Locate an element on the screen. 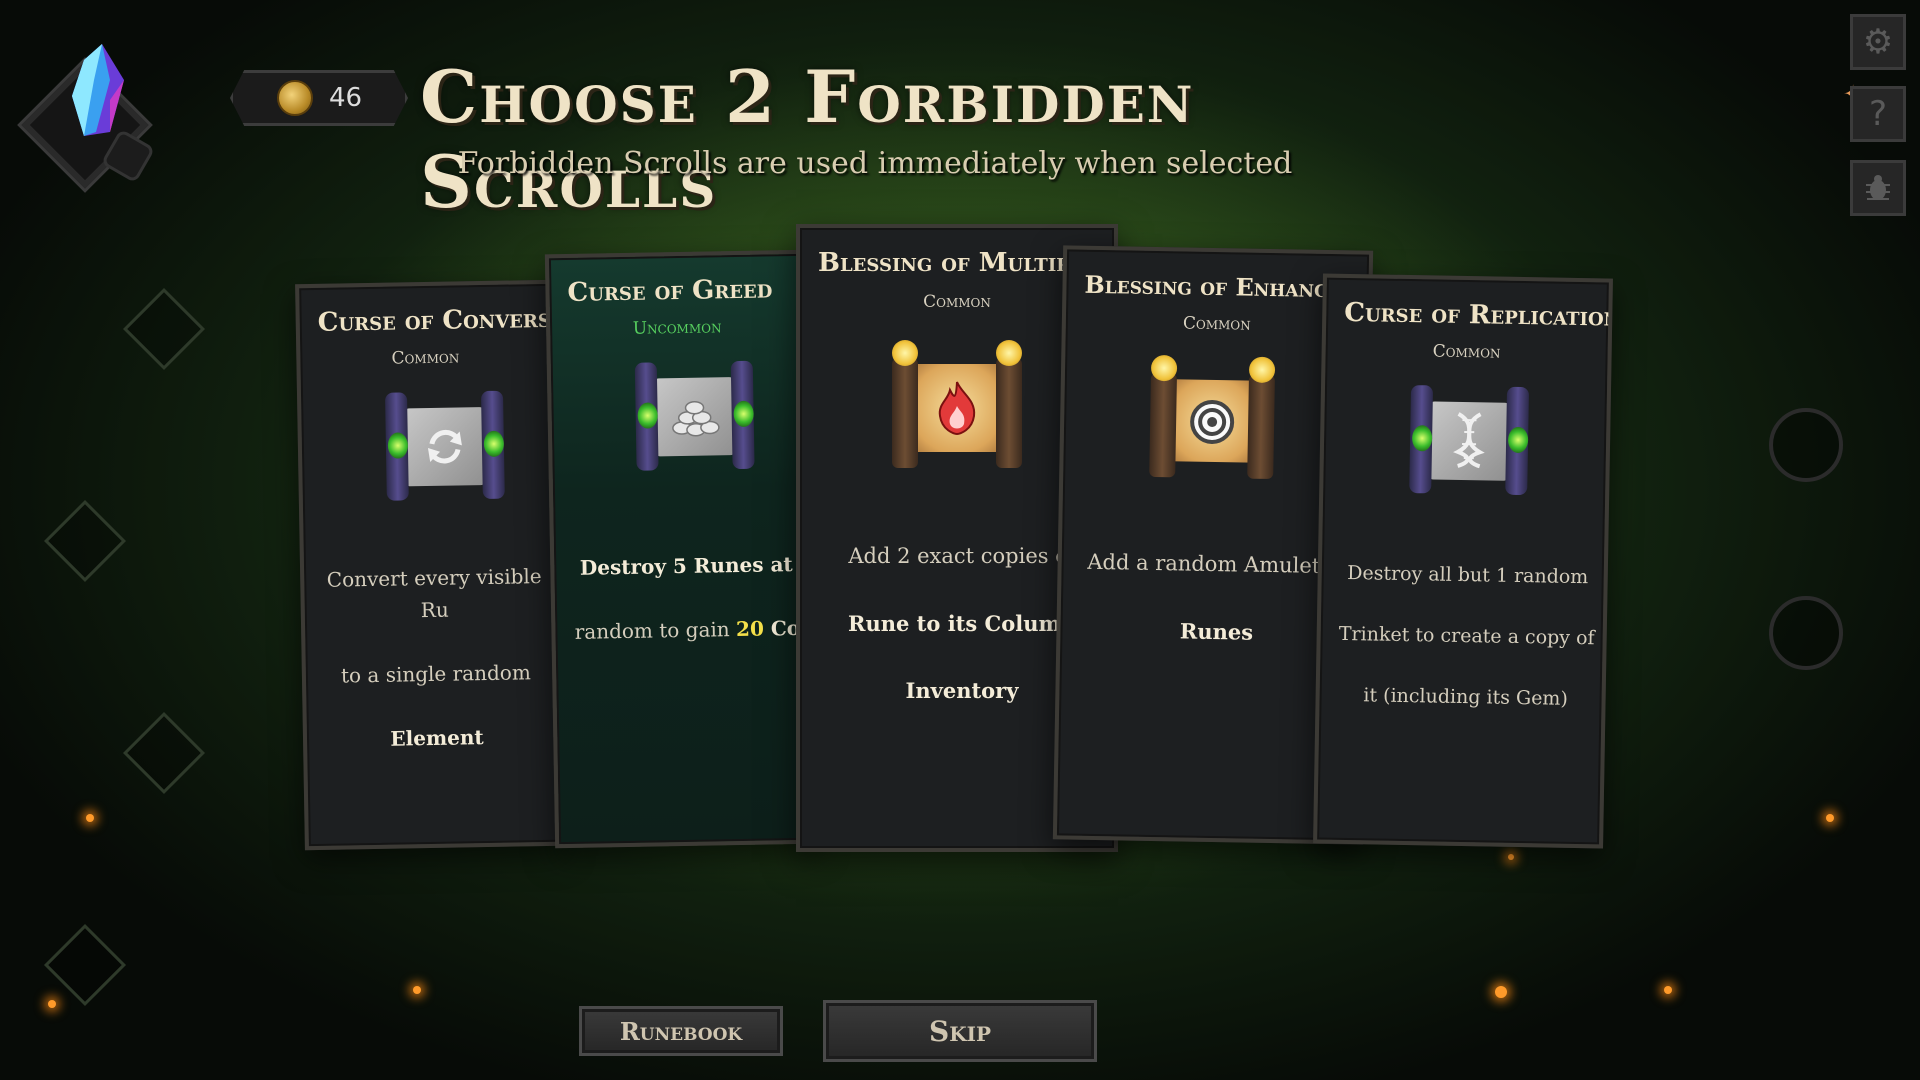 This screenshot has width=1920, height=1080. card-title: Curse of Conversion is located at coordinates (433, 320).